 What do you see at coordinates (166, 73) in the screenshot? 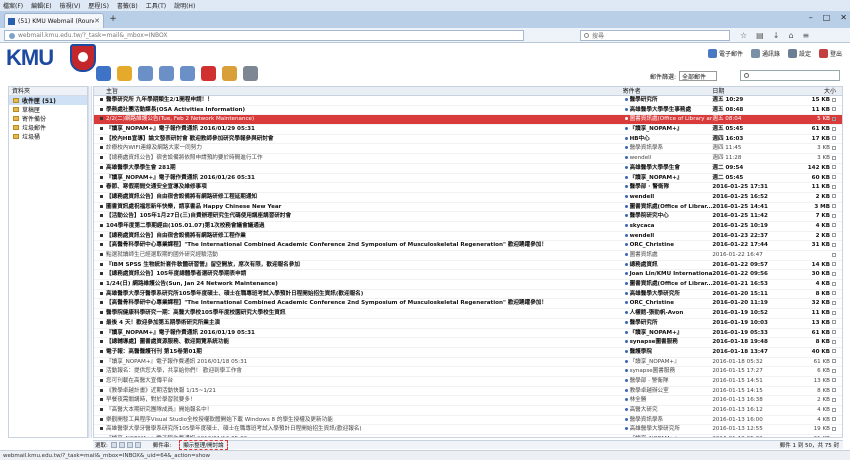
I see `reply-all-icon` at bounding box center [166, 73].